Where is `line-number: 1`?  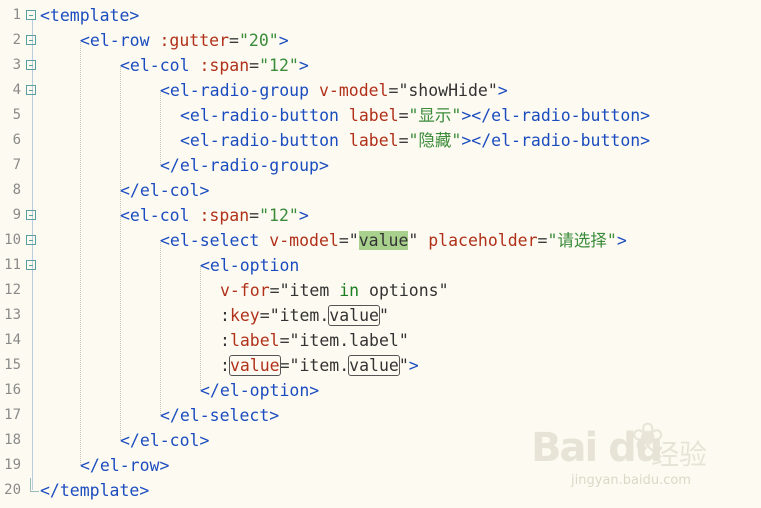
line-number: 1 is located at coordinates (16, 15).